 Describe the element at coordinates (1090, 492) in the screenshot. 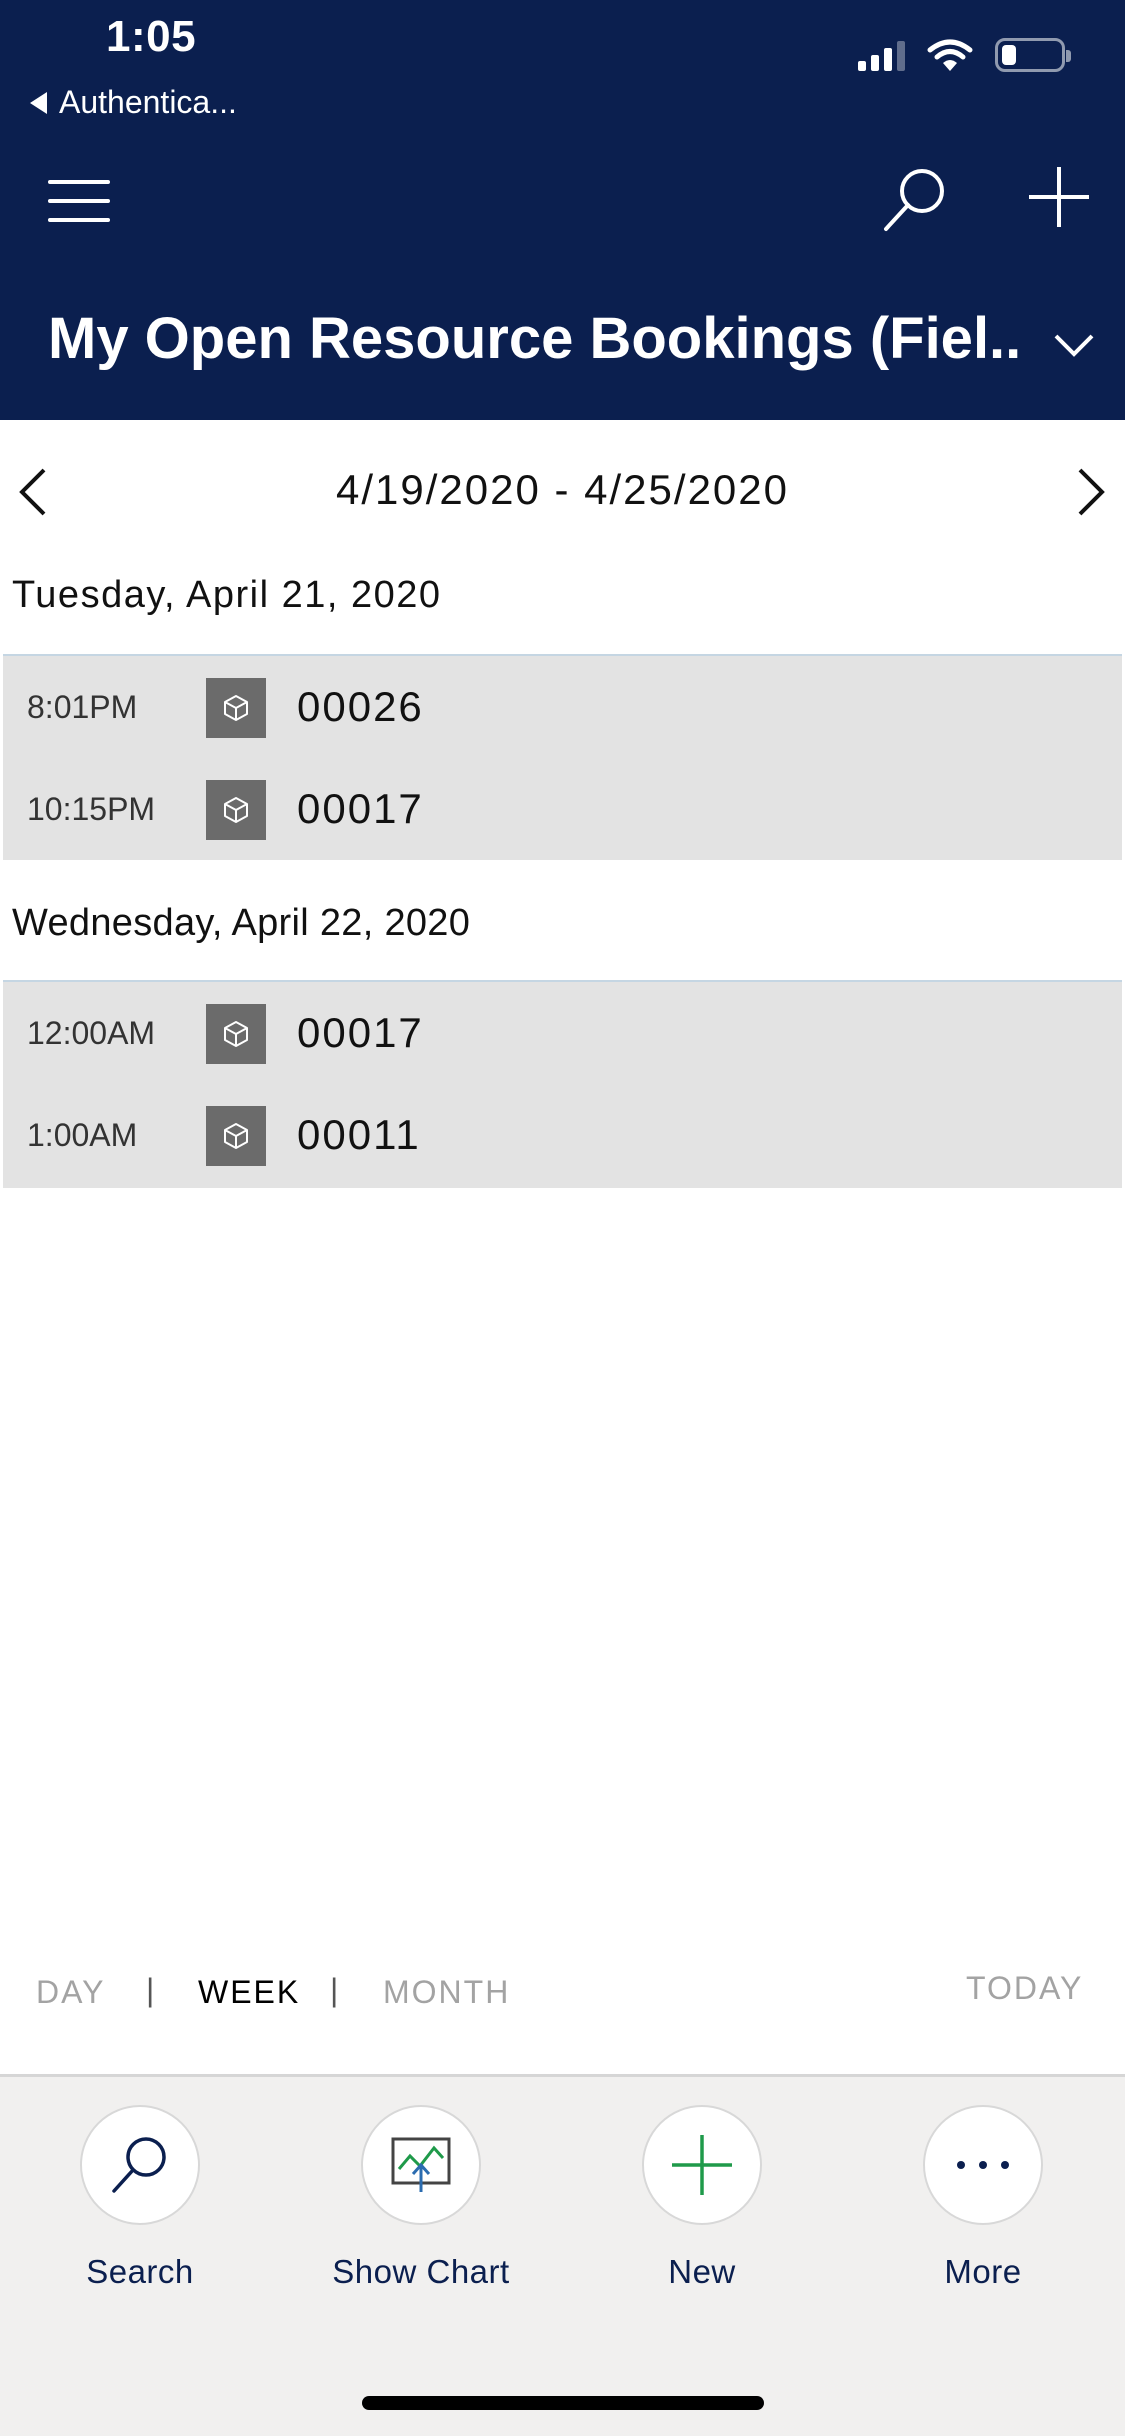

I see `next-week-arrow-icon` at that location.